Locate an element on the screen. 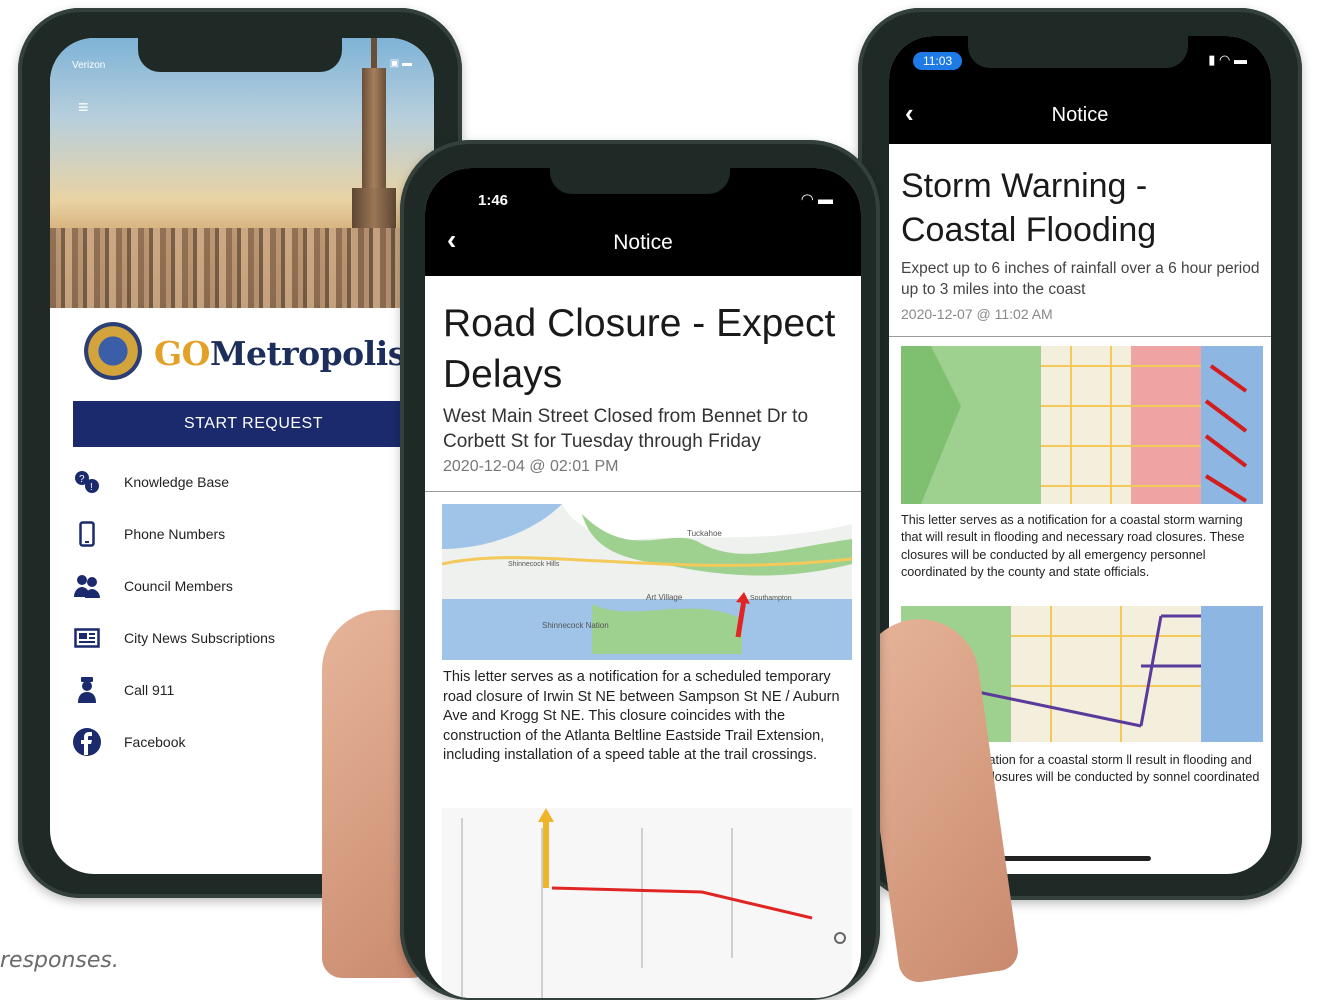  menu-label: Phone Numbers is located at coordinates (175, 534).